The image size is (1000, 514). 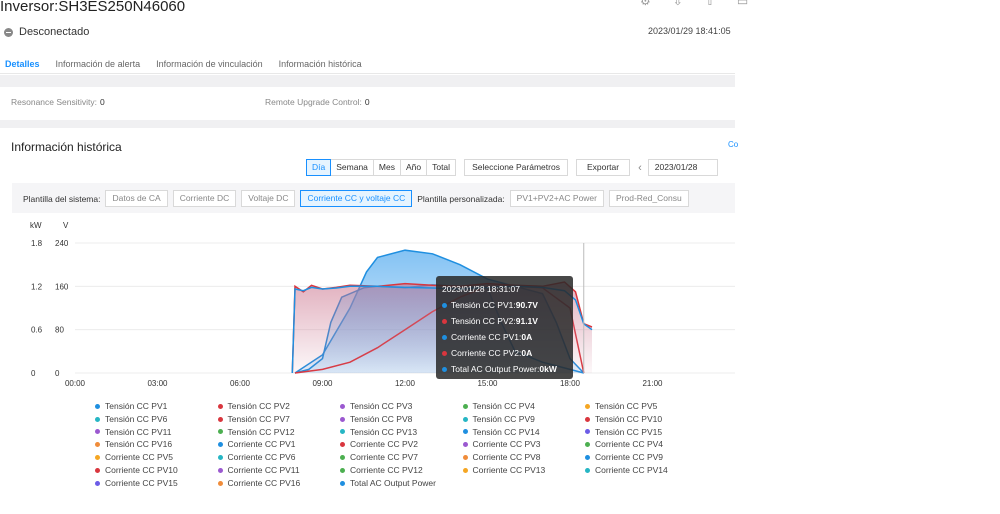 What do you see at coordinates (441, 167) in the screenshot?
I see `period-total-button: Total` at bounding box center [441, 167].